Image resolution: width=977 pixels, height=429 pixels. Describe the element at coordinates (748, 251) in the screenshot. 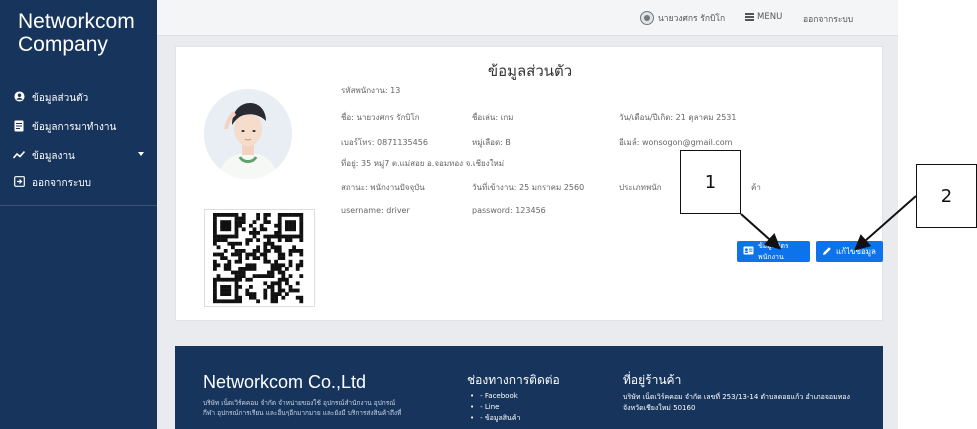

I see `id-badge-icon` at that location.